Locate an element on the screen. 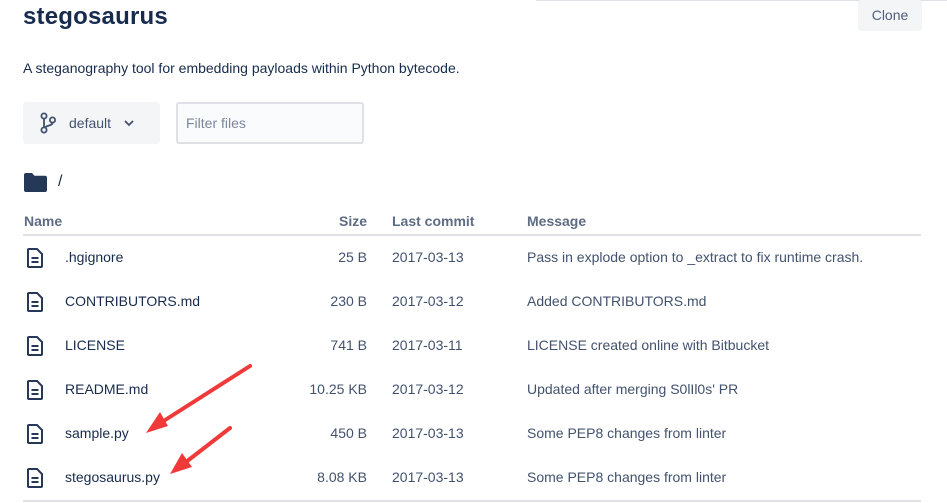 The height and width of the screenshot is (503, 947). commit-message: Updated after merging S0lIl0s' PR is located at coordinates (632, 389).